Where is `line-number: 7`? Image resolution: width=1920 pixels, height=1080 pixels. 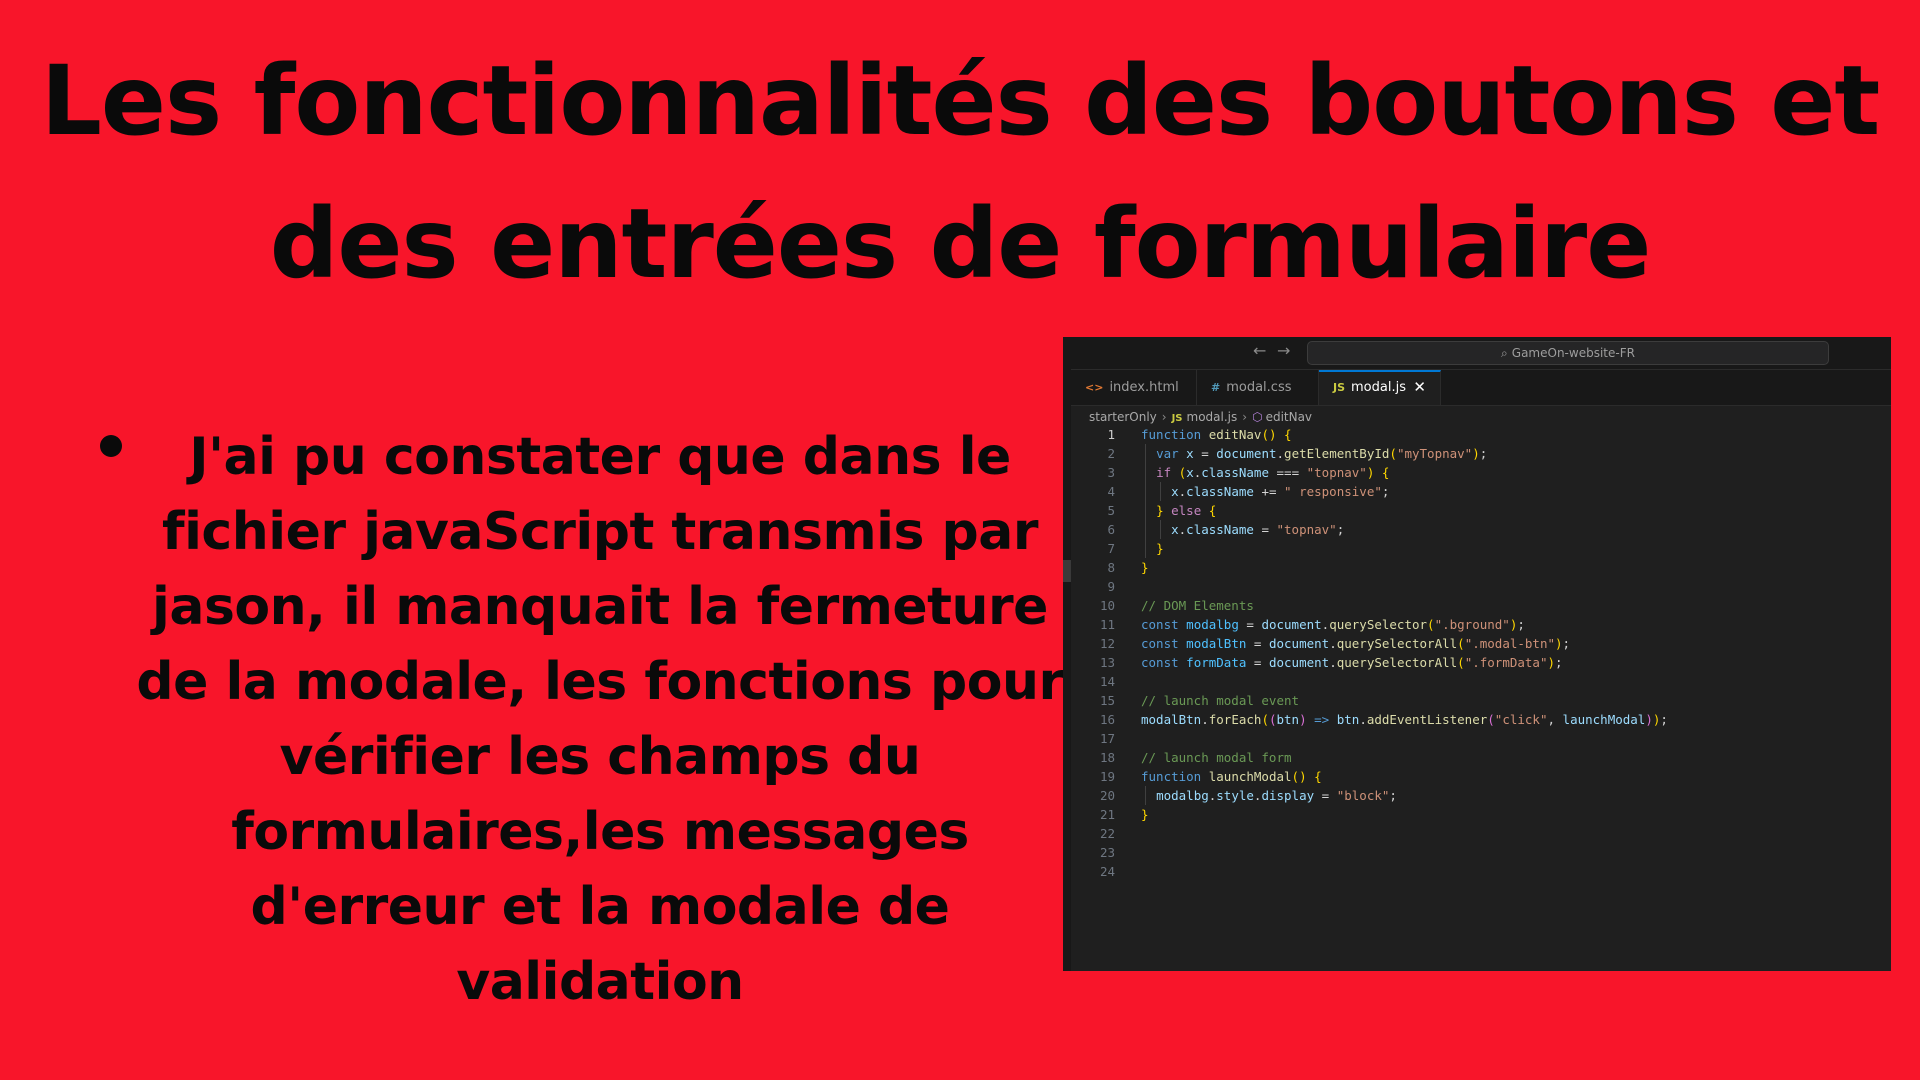 line-number: 7 is located at coordinates (1111, 548).